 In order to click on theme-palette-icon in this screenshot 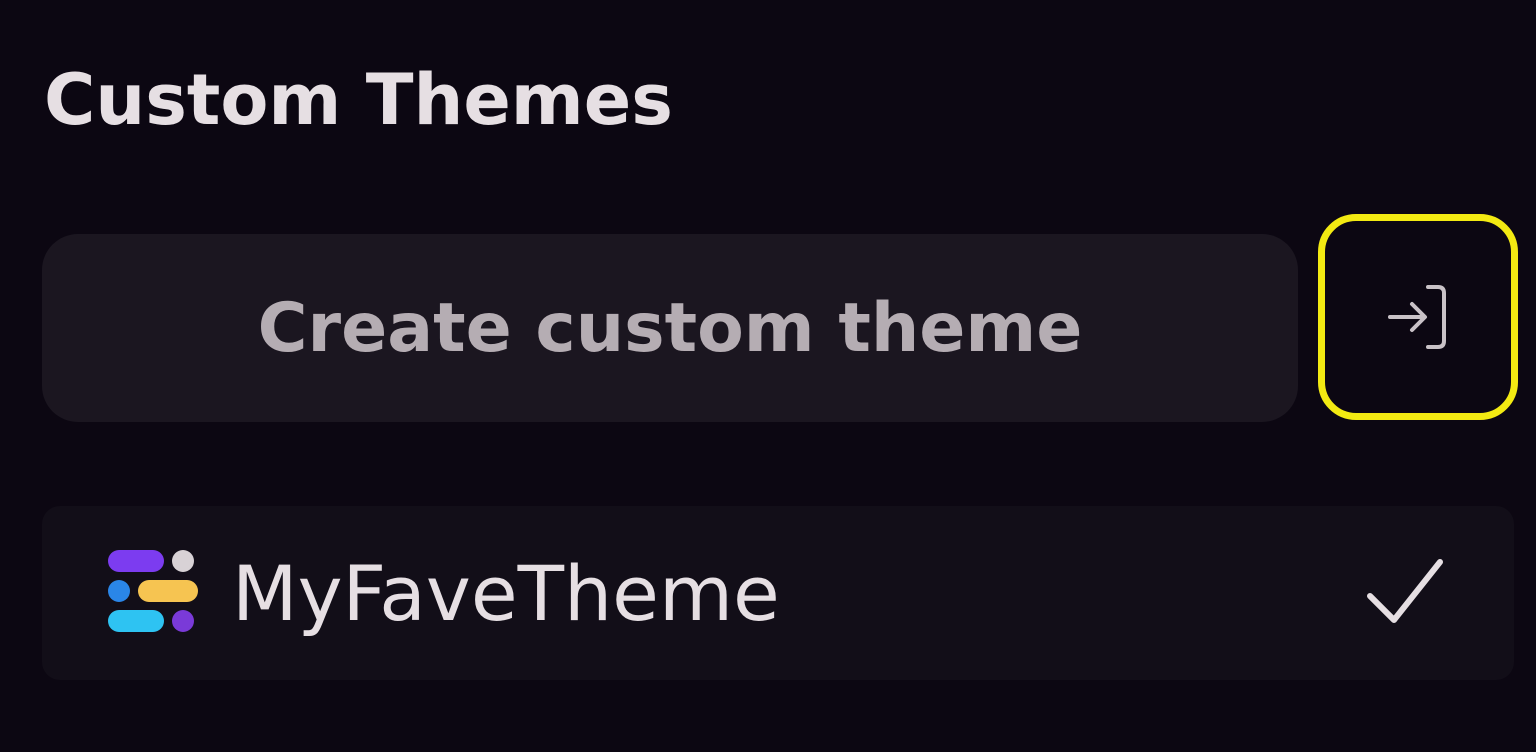, I will do `click(153, 591)`.